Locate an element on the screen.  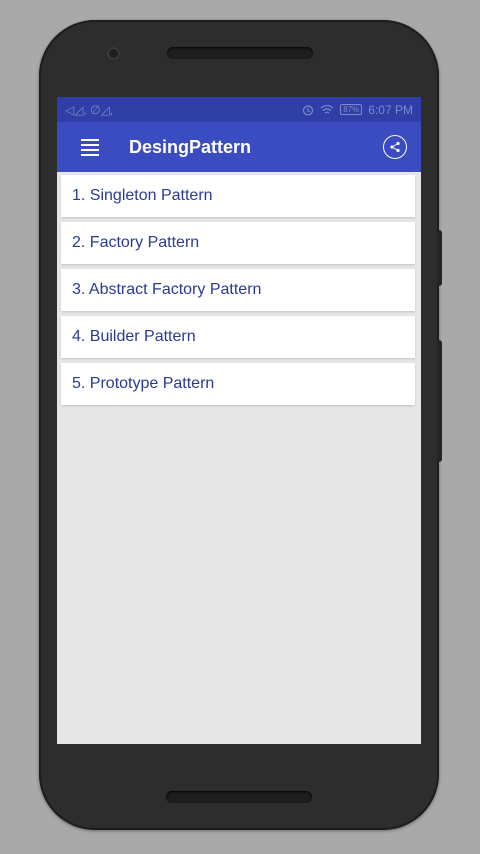
list-item-label: 1. Singleton Pattern is located at coordinates (142, 195).